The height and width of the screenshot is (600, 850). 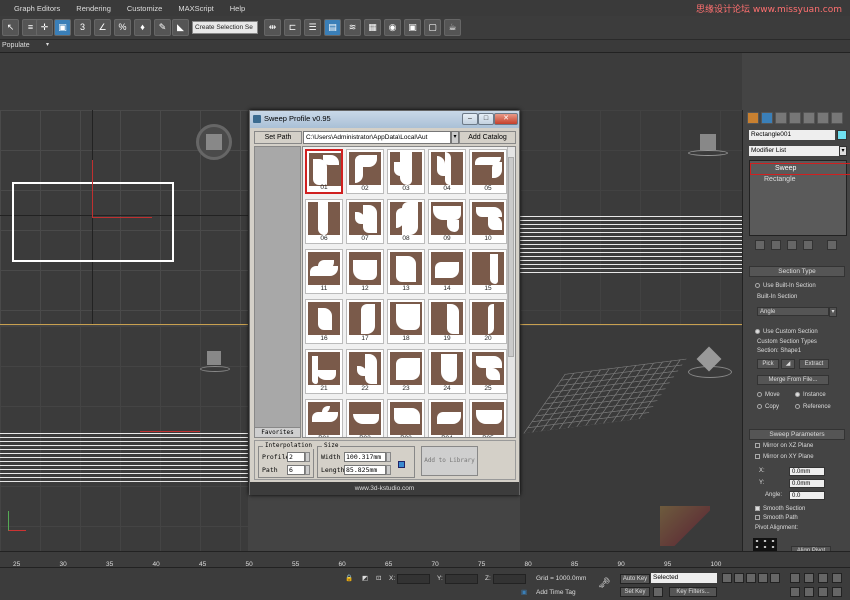 What do you see at coordinates (392, 27) in the screenshot?
I see `material-editor-icon: ◉` at bounding box center [392, 27].